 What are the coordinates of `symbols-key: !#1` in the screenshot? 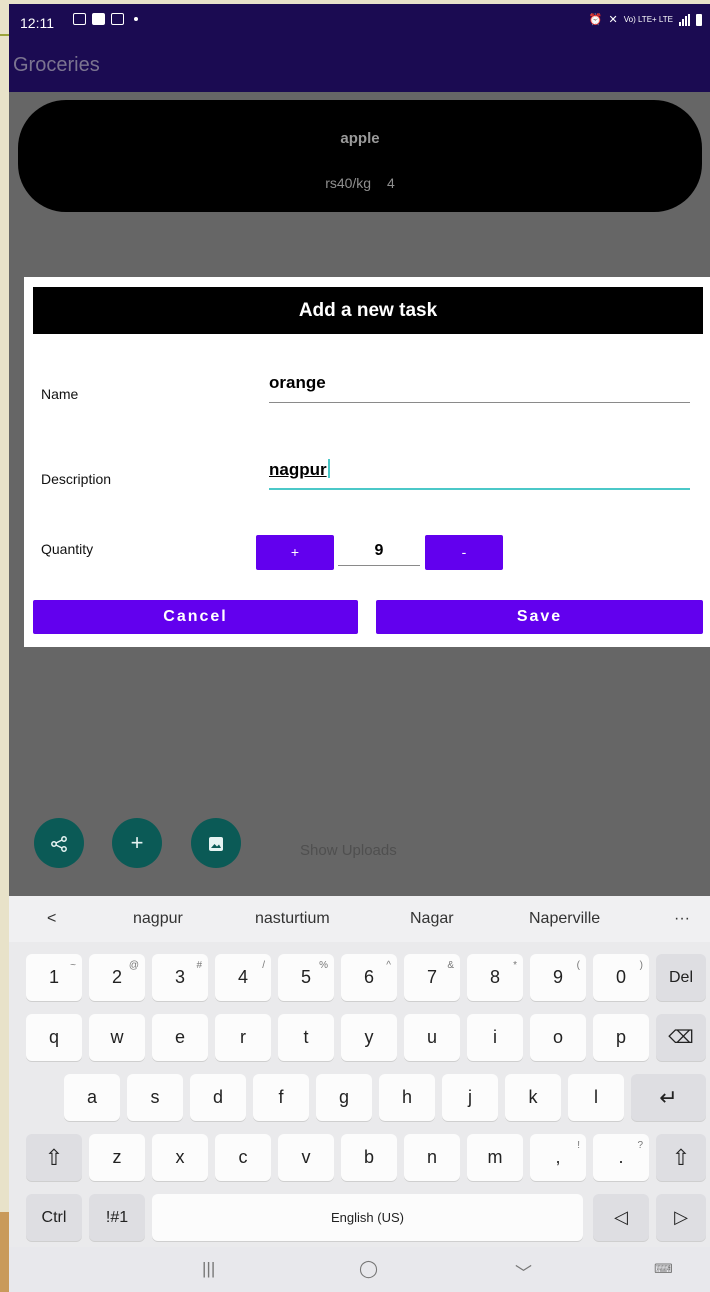 It's located at (117, 1217).